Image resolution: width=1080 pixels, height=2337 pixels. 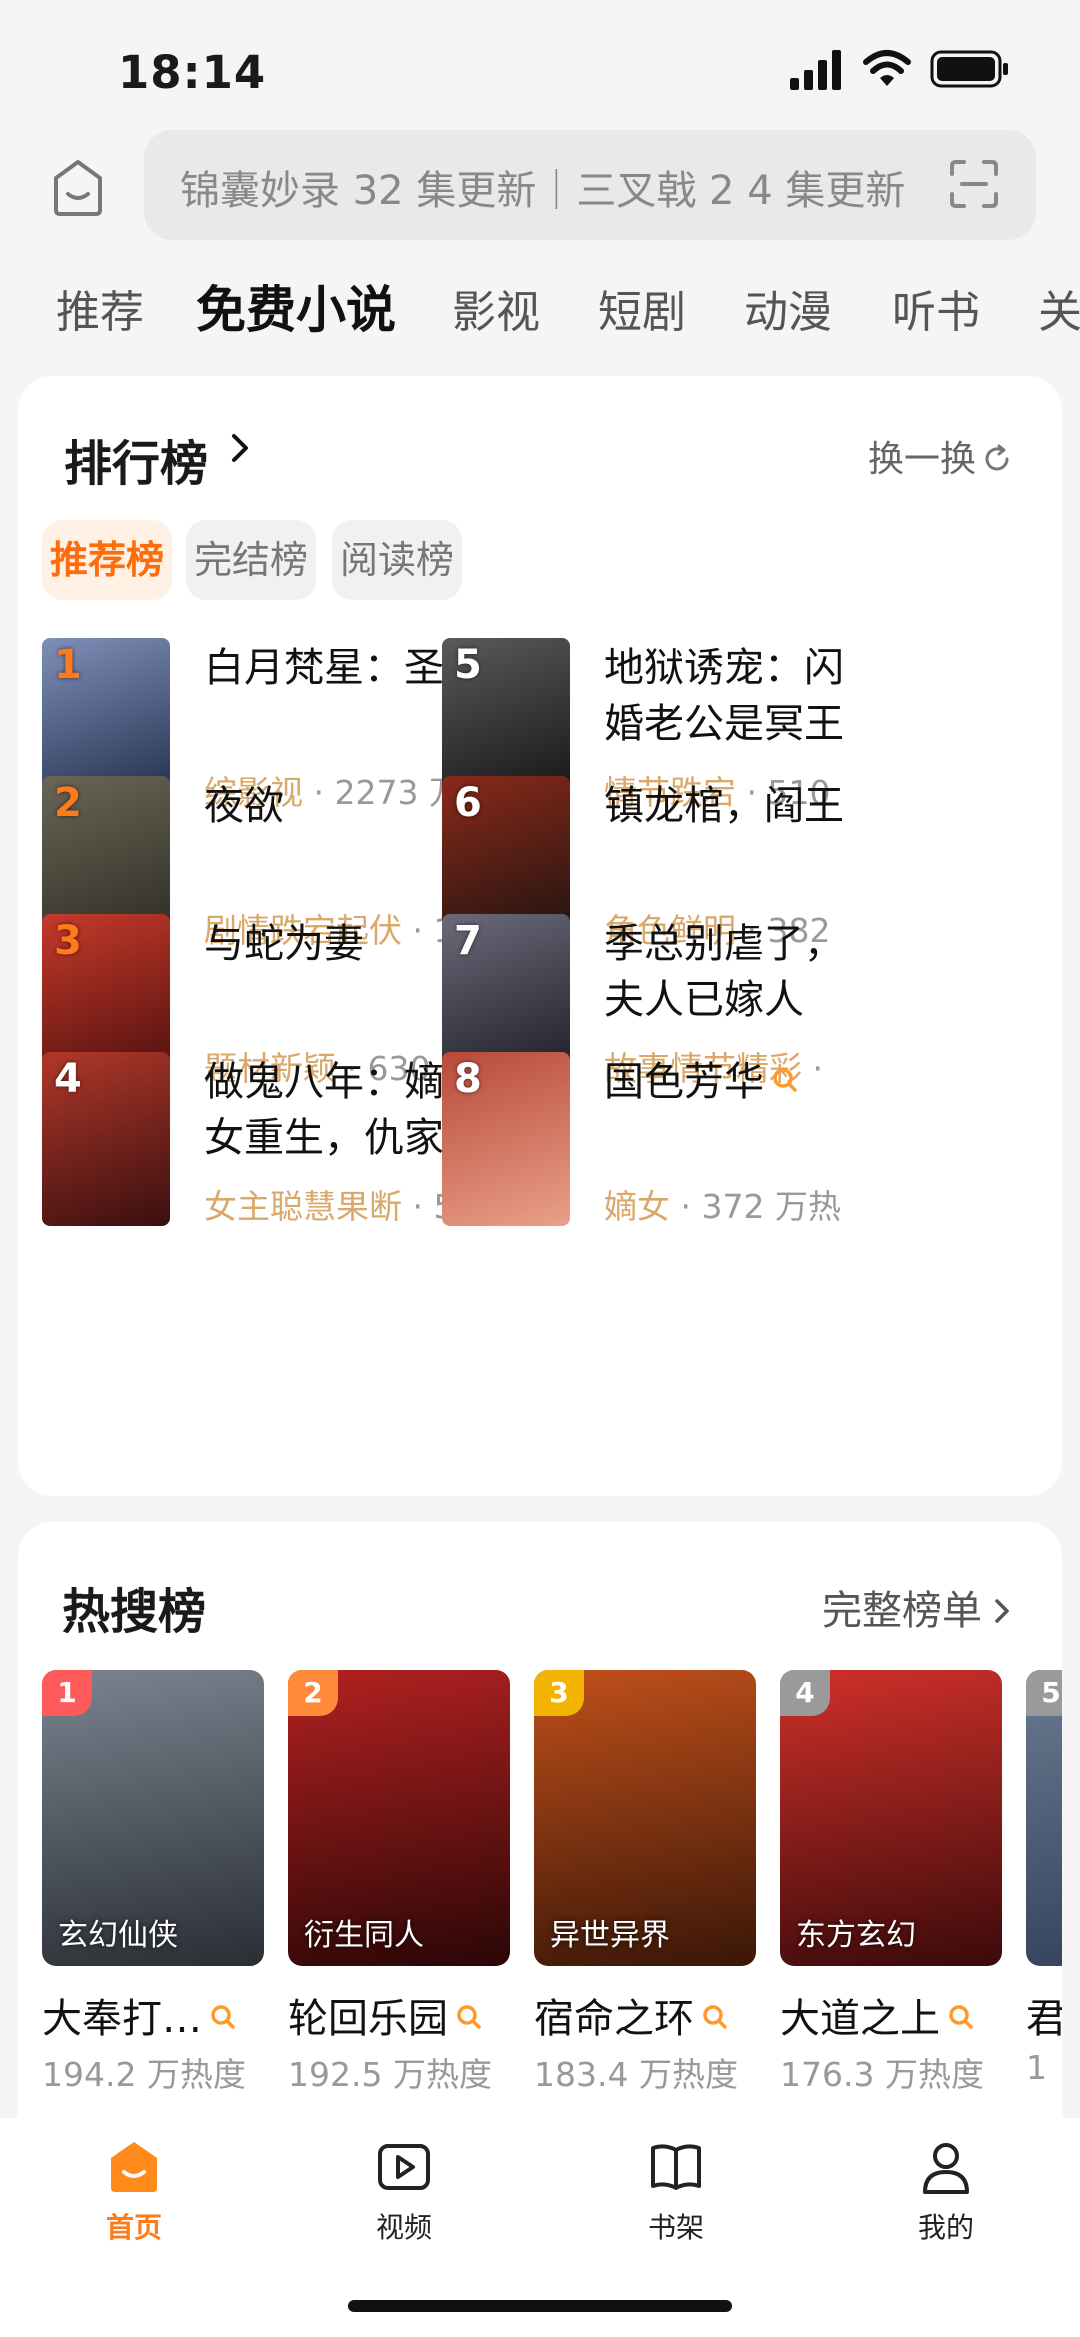 What do you see at coordinates (68, 1079) in the screenshot?
I see `rank-number: 4` at bounding box center [68, 1079].